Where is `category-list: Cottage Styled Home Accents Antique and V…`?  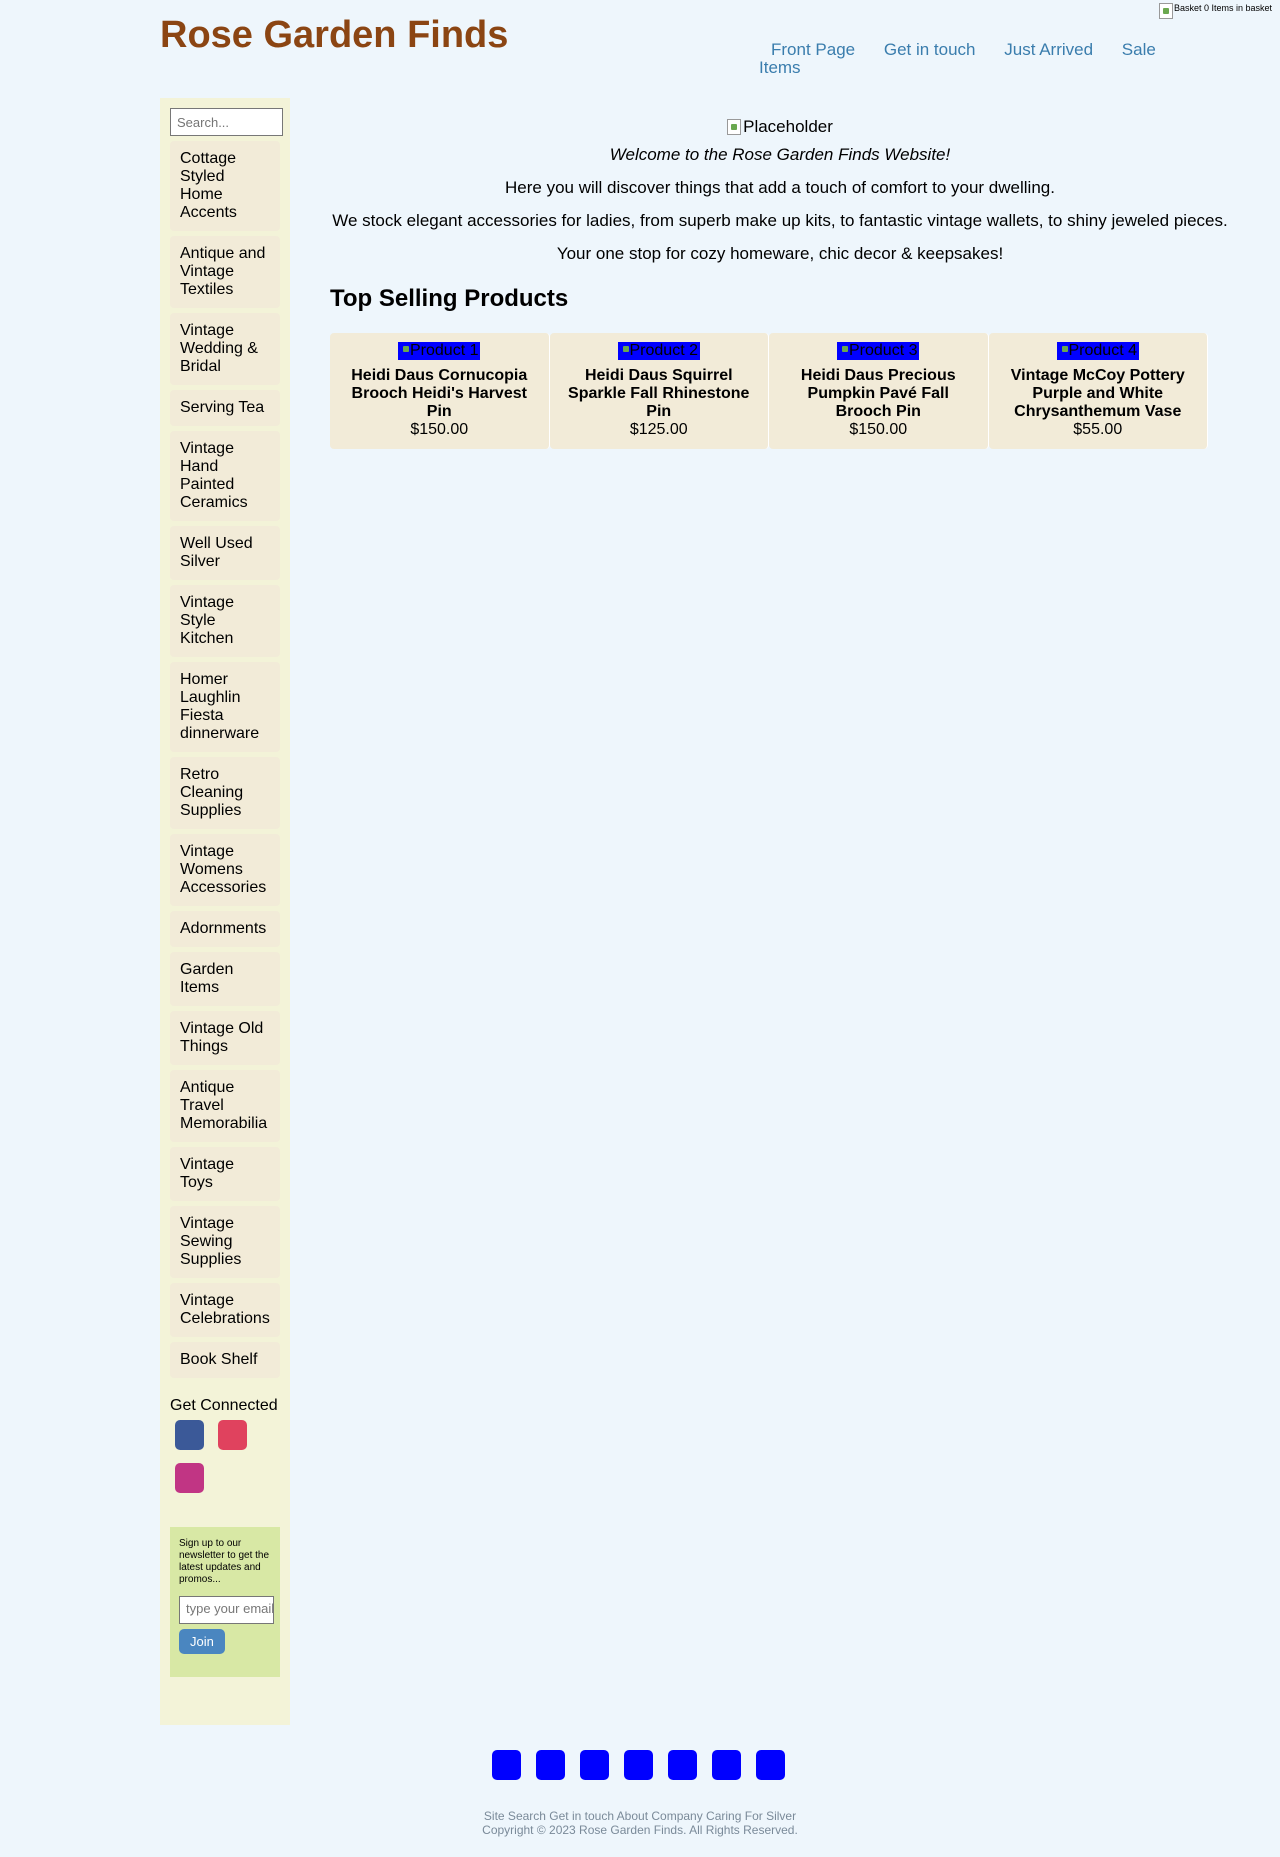
category-list: Cottage Styled Home Accents Antique and V… is located at coordinates (225, 759).